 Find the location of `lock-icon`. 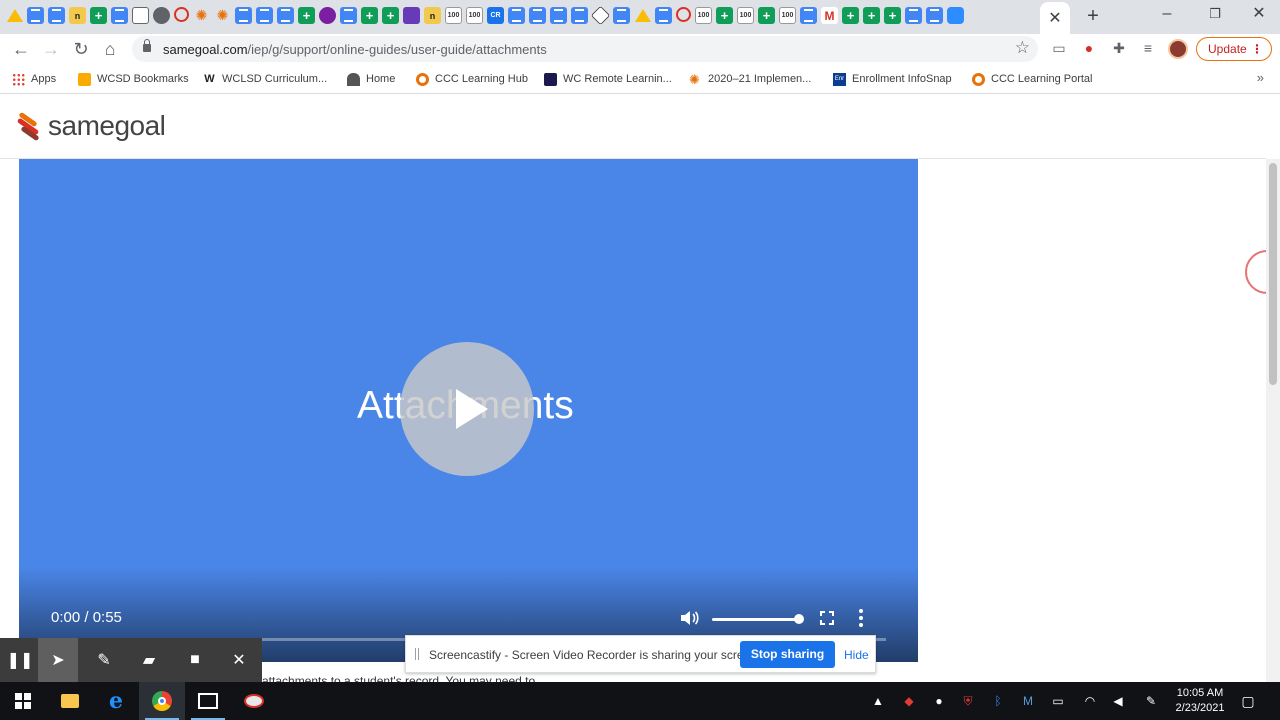

lock-icon is located at coordinates (147, 45).